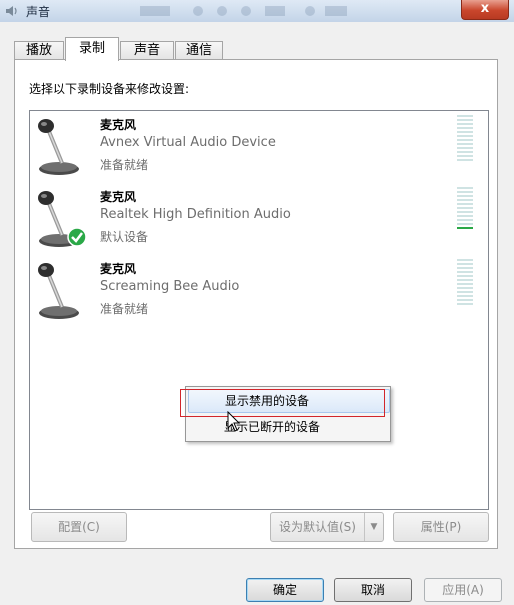 The width and height of the screenshot is (514, 605). What do you see at coordinates (373, 590) in the screenshot?
I see `cancel-button: 取消` at bounding box center [373, 590].